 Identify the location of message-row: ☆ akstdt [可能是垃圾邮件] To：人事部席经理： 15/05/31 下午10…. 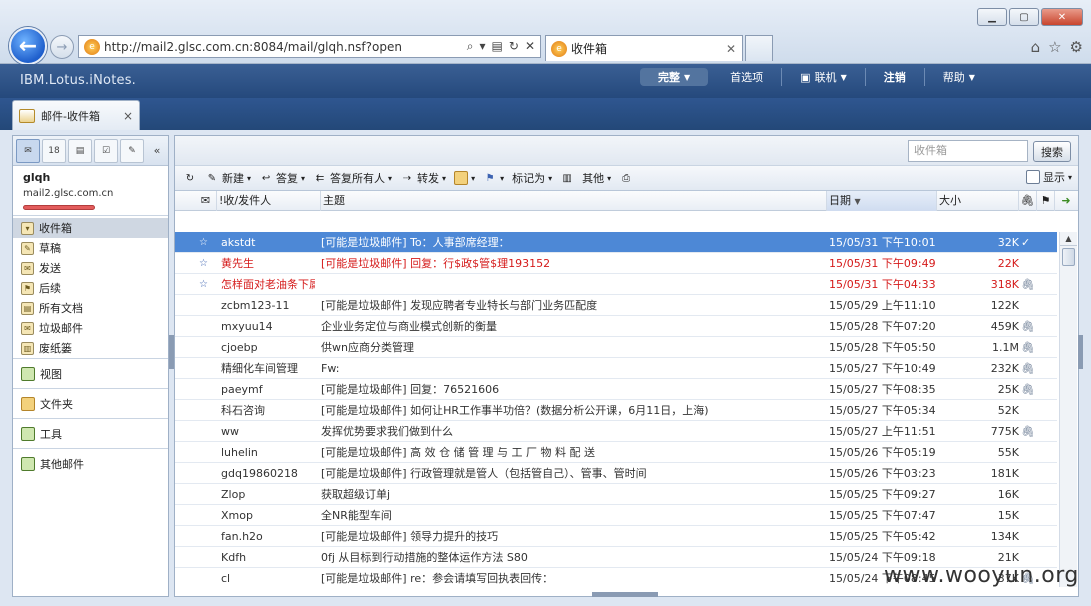
(616, 242).